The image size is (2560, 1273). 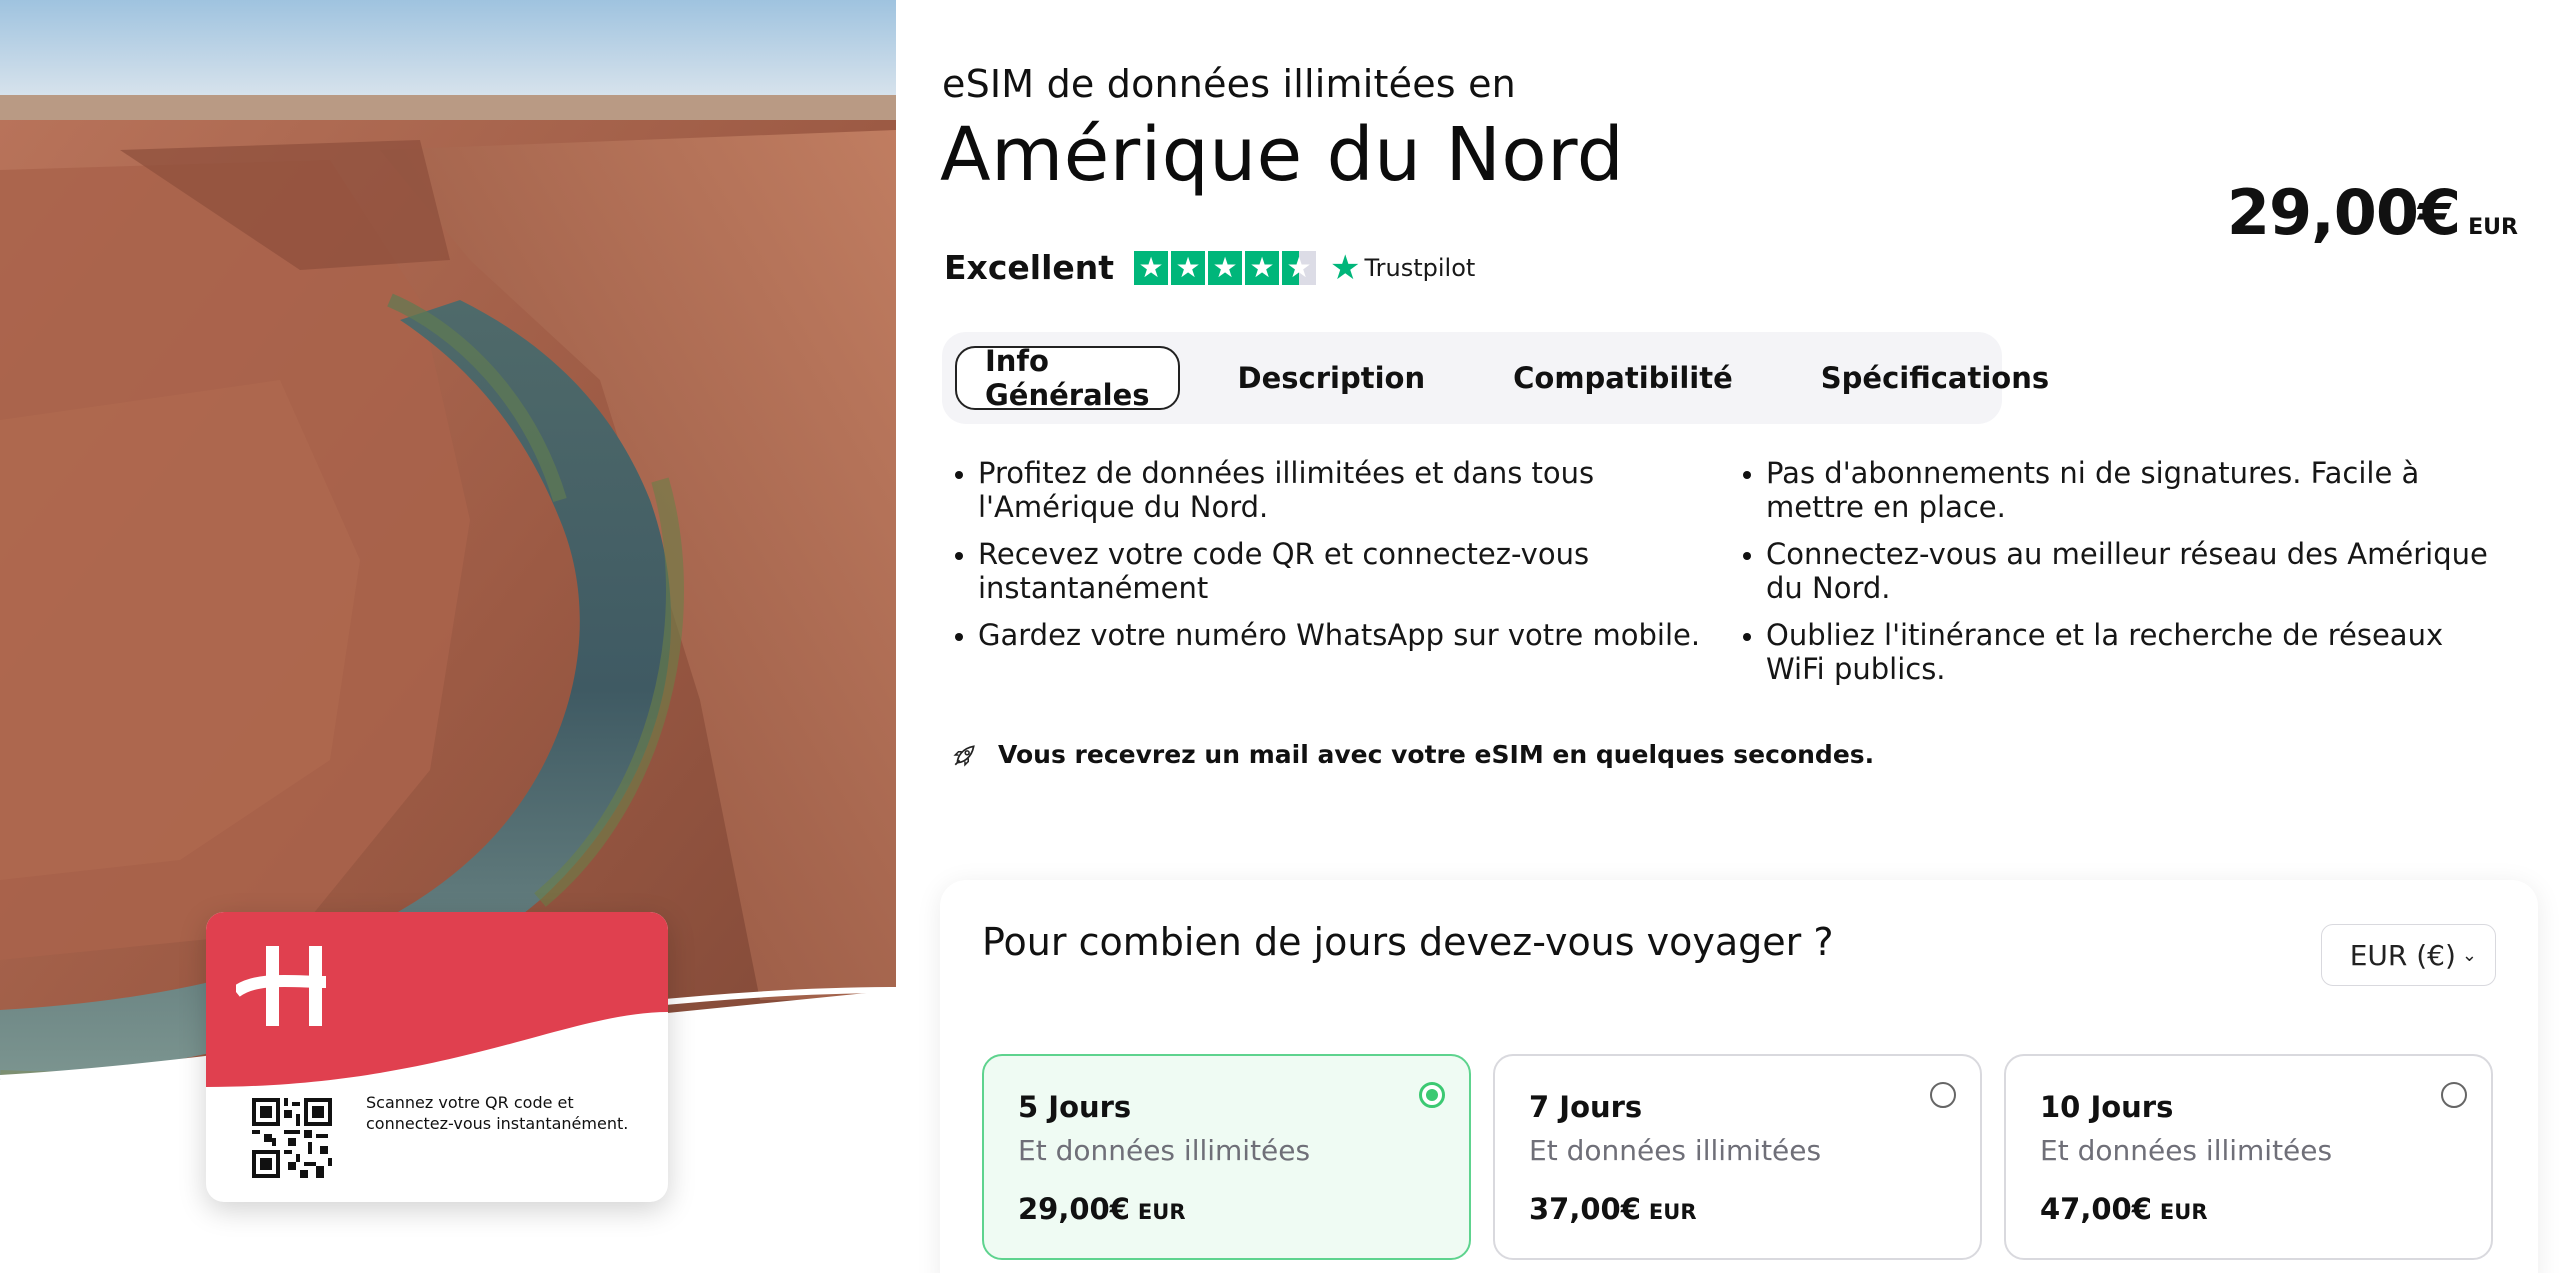 I want to click on option-price: 29,00€ EUR, so click(x=1102, y=1209).